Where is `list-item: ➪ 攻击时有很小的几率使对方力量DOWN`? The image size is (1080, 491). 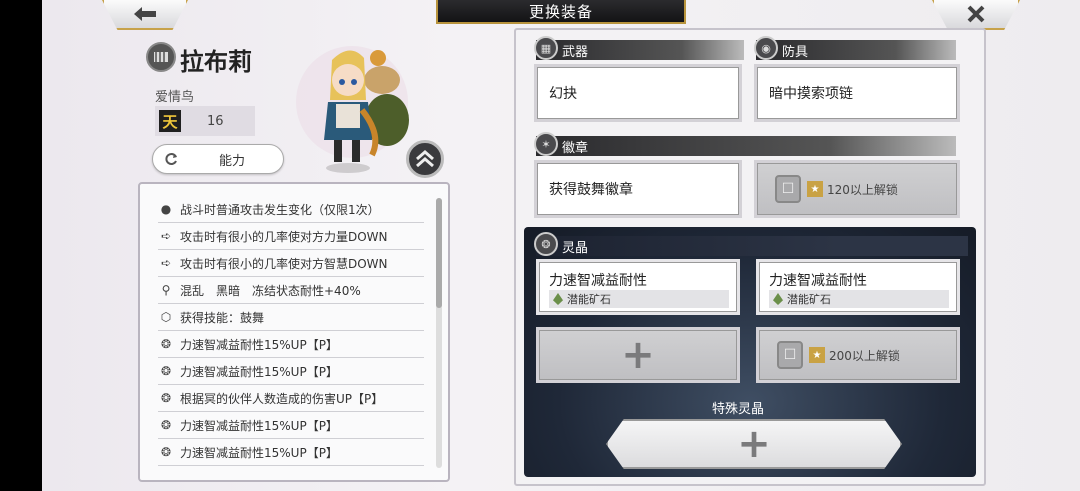
list-item: ➪ 攻击时有很小的几率使对方力量DOWN is located at coordinates (291, 236).